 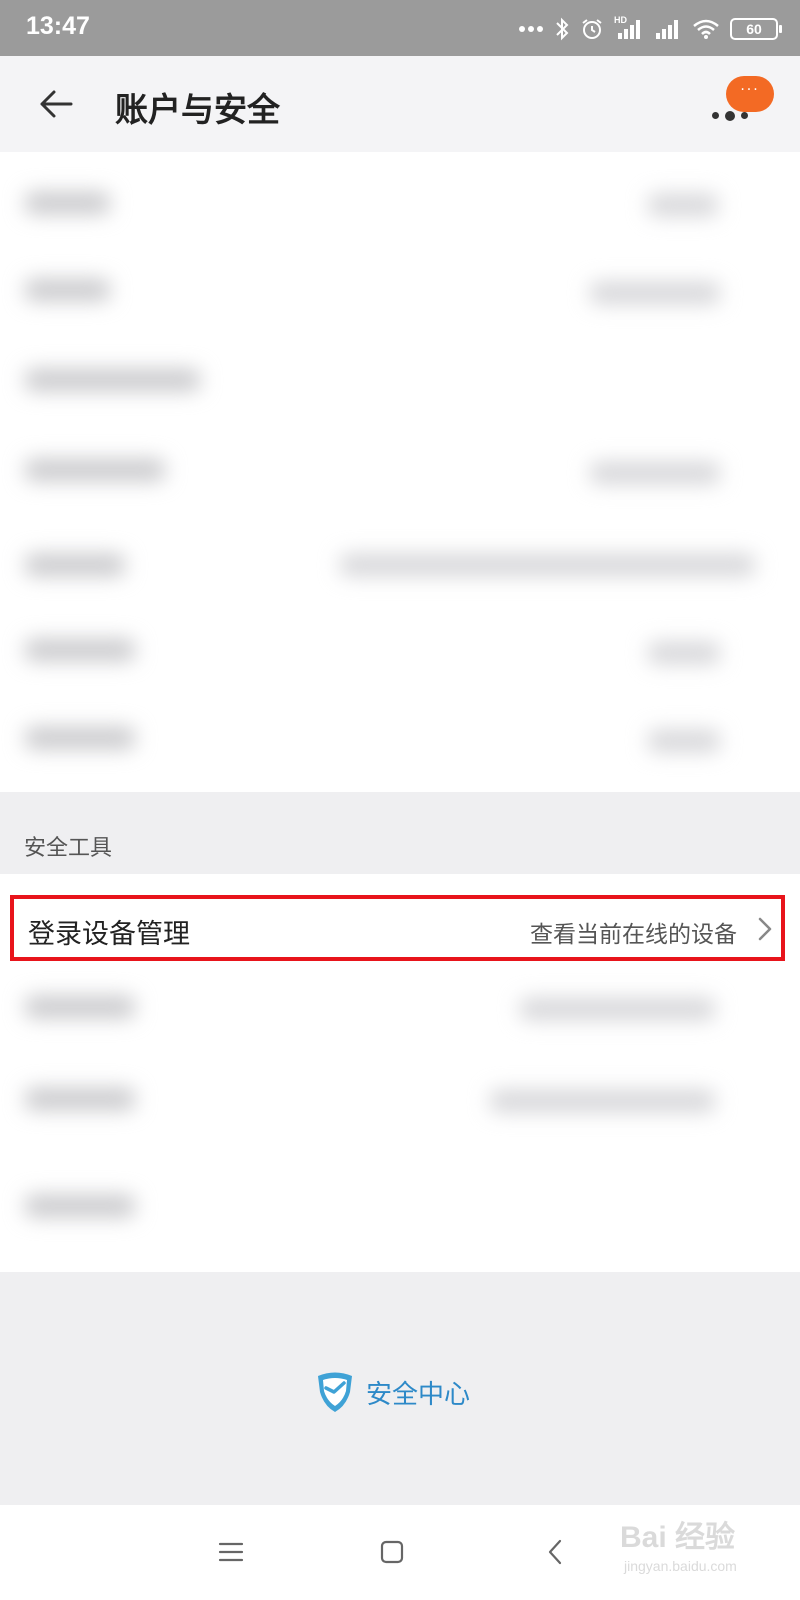 I want to click on nav-back-button, so click(x=555, y=1552).